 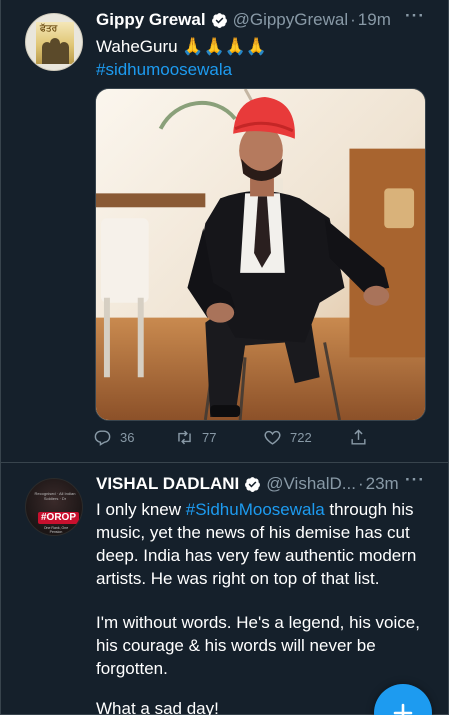 I want to click on hashtag-link: #sidhumoosewala, so click(x=164, y=69).